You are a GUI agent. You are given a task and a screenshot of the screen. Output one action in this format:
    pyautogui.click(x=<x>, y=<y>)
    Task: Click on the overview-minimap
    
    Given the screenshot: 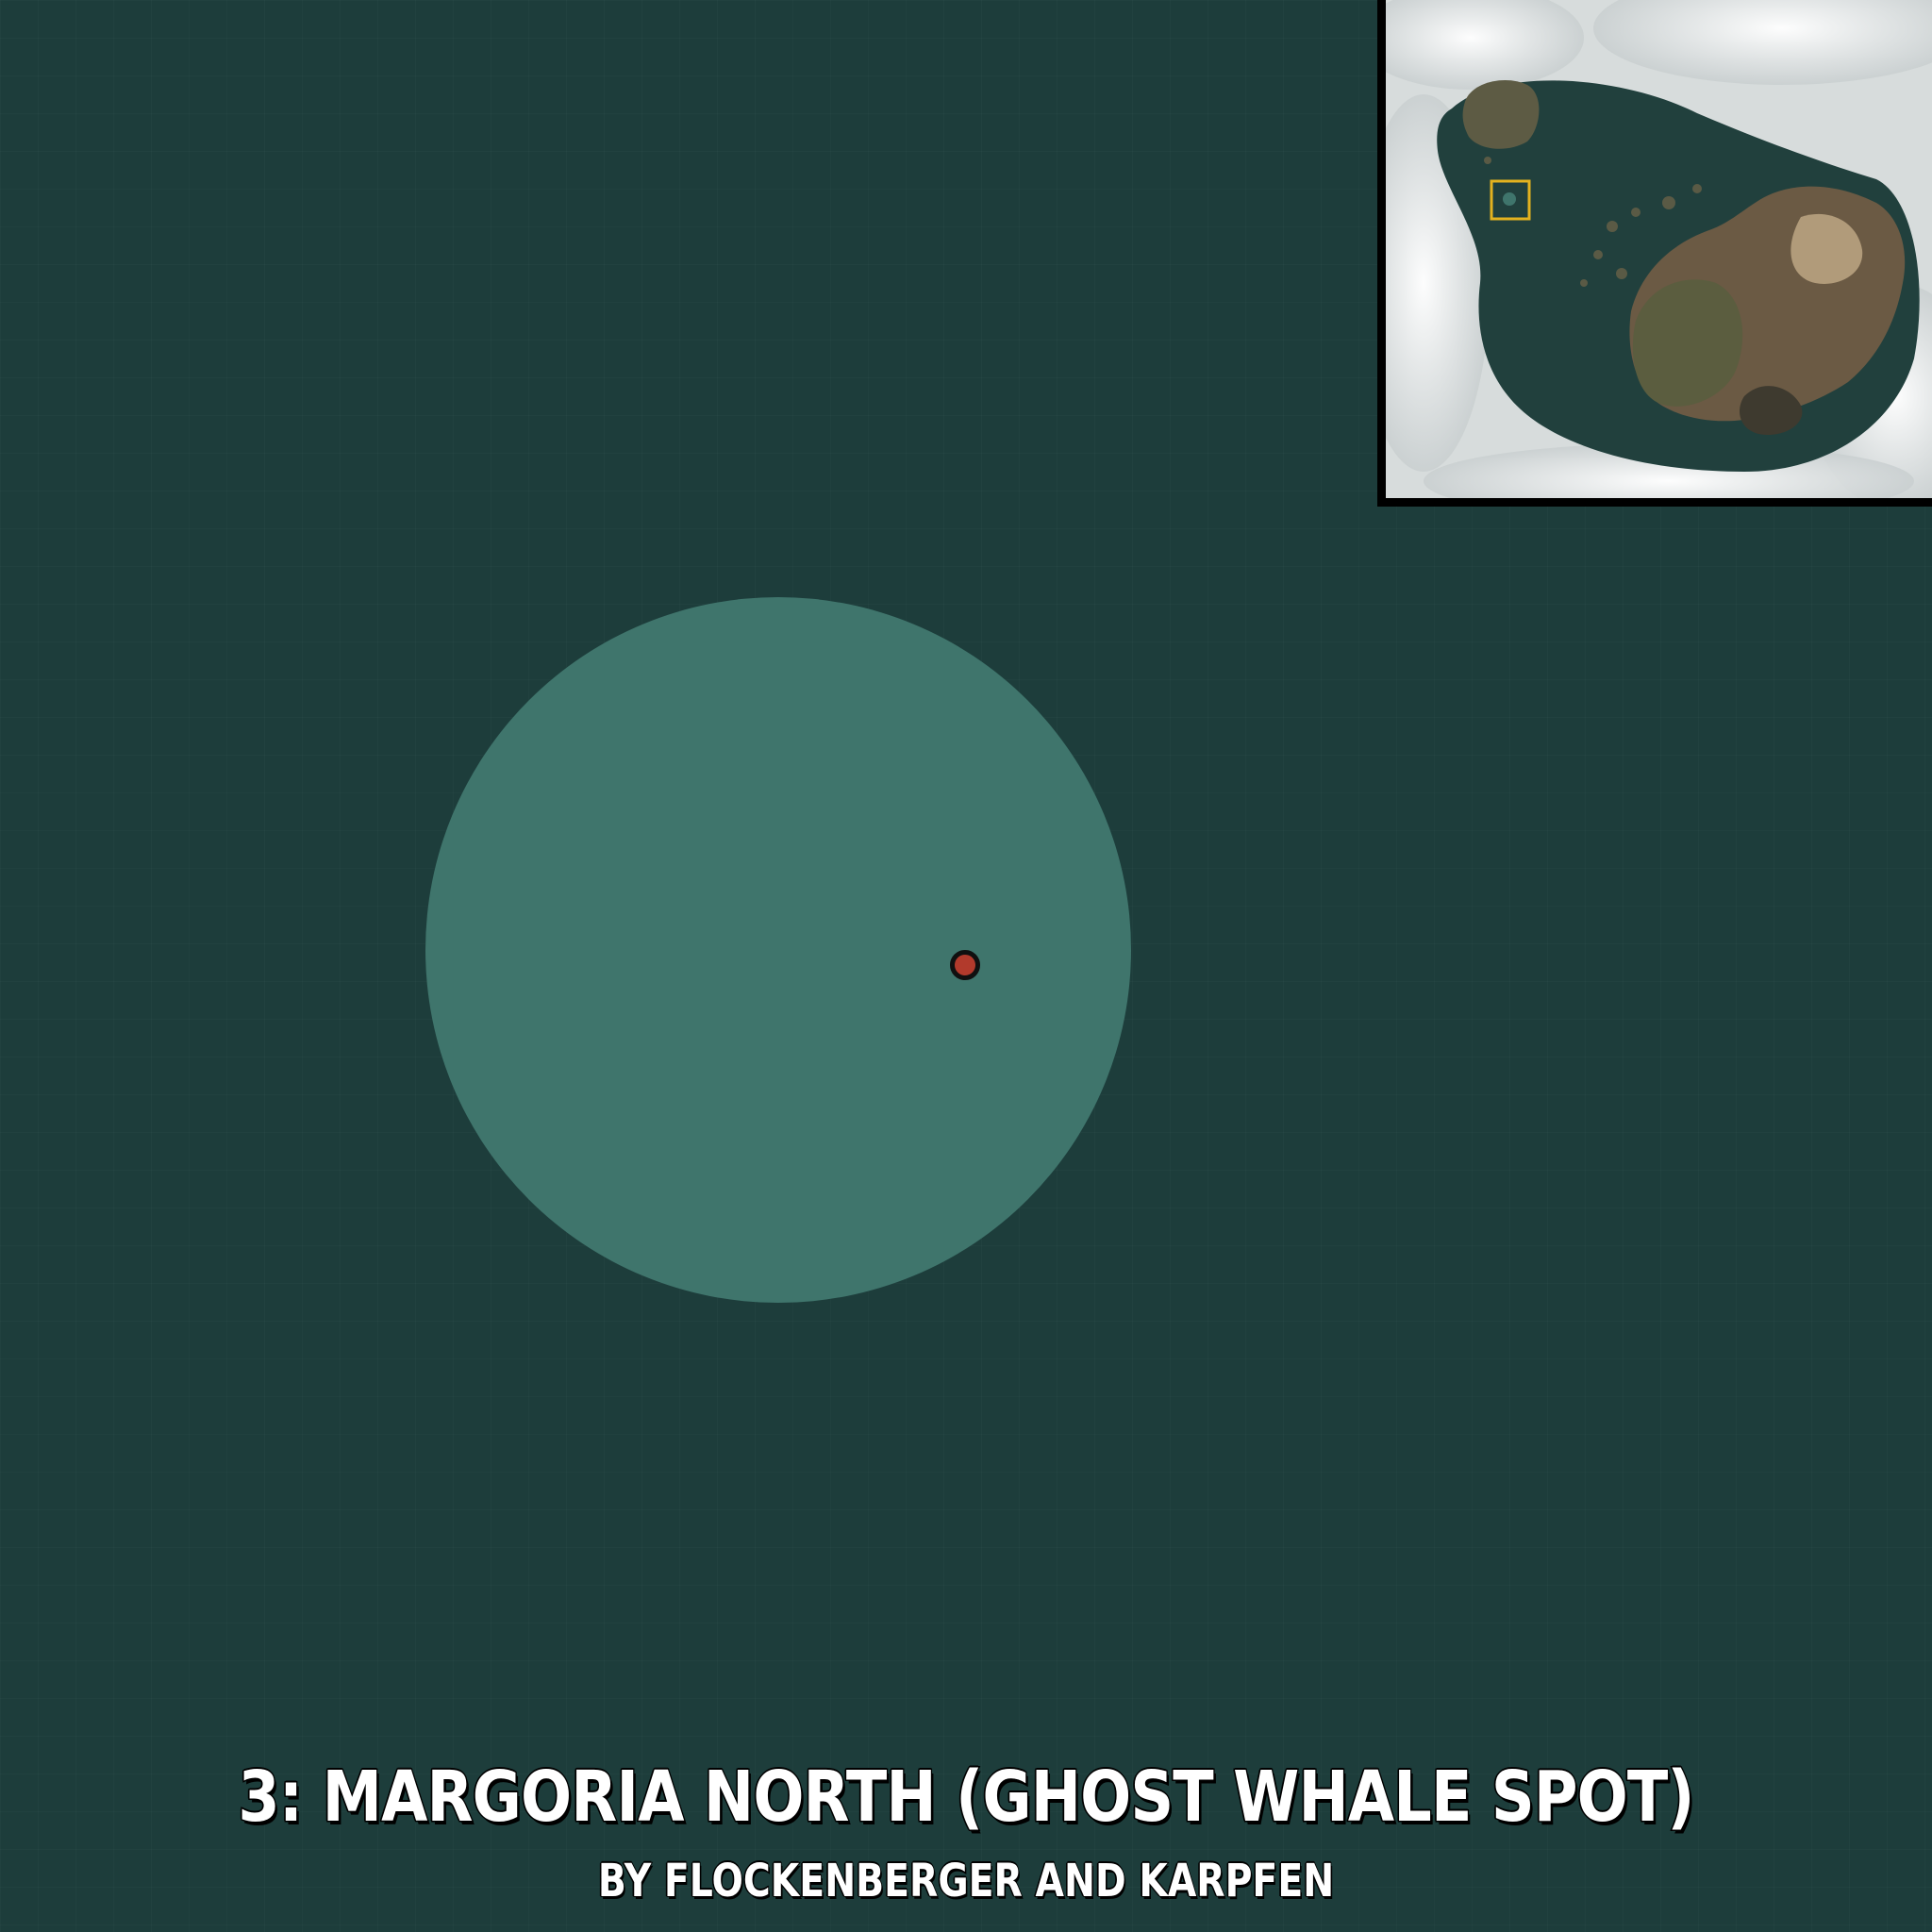 What is the action you would take?
    pyautogui.click(x=1655, y=254)
    